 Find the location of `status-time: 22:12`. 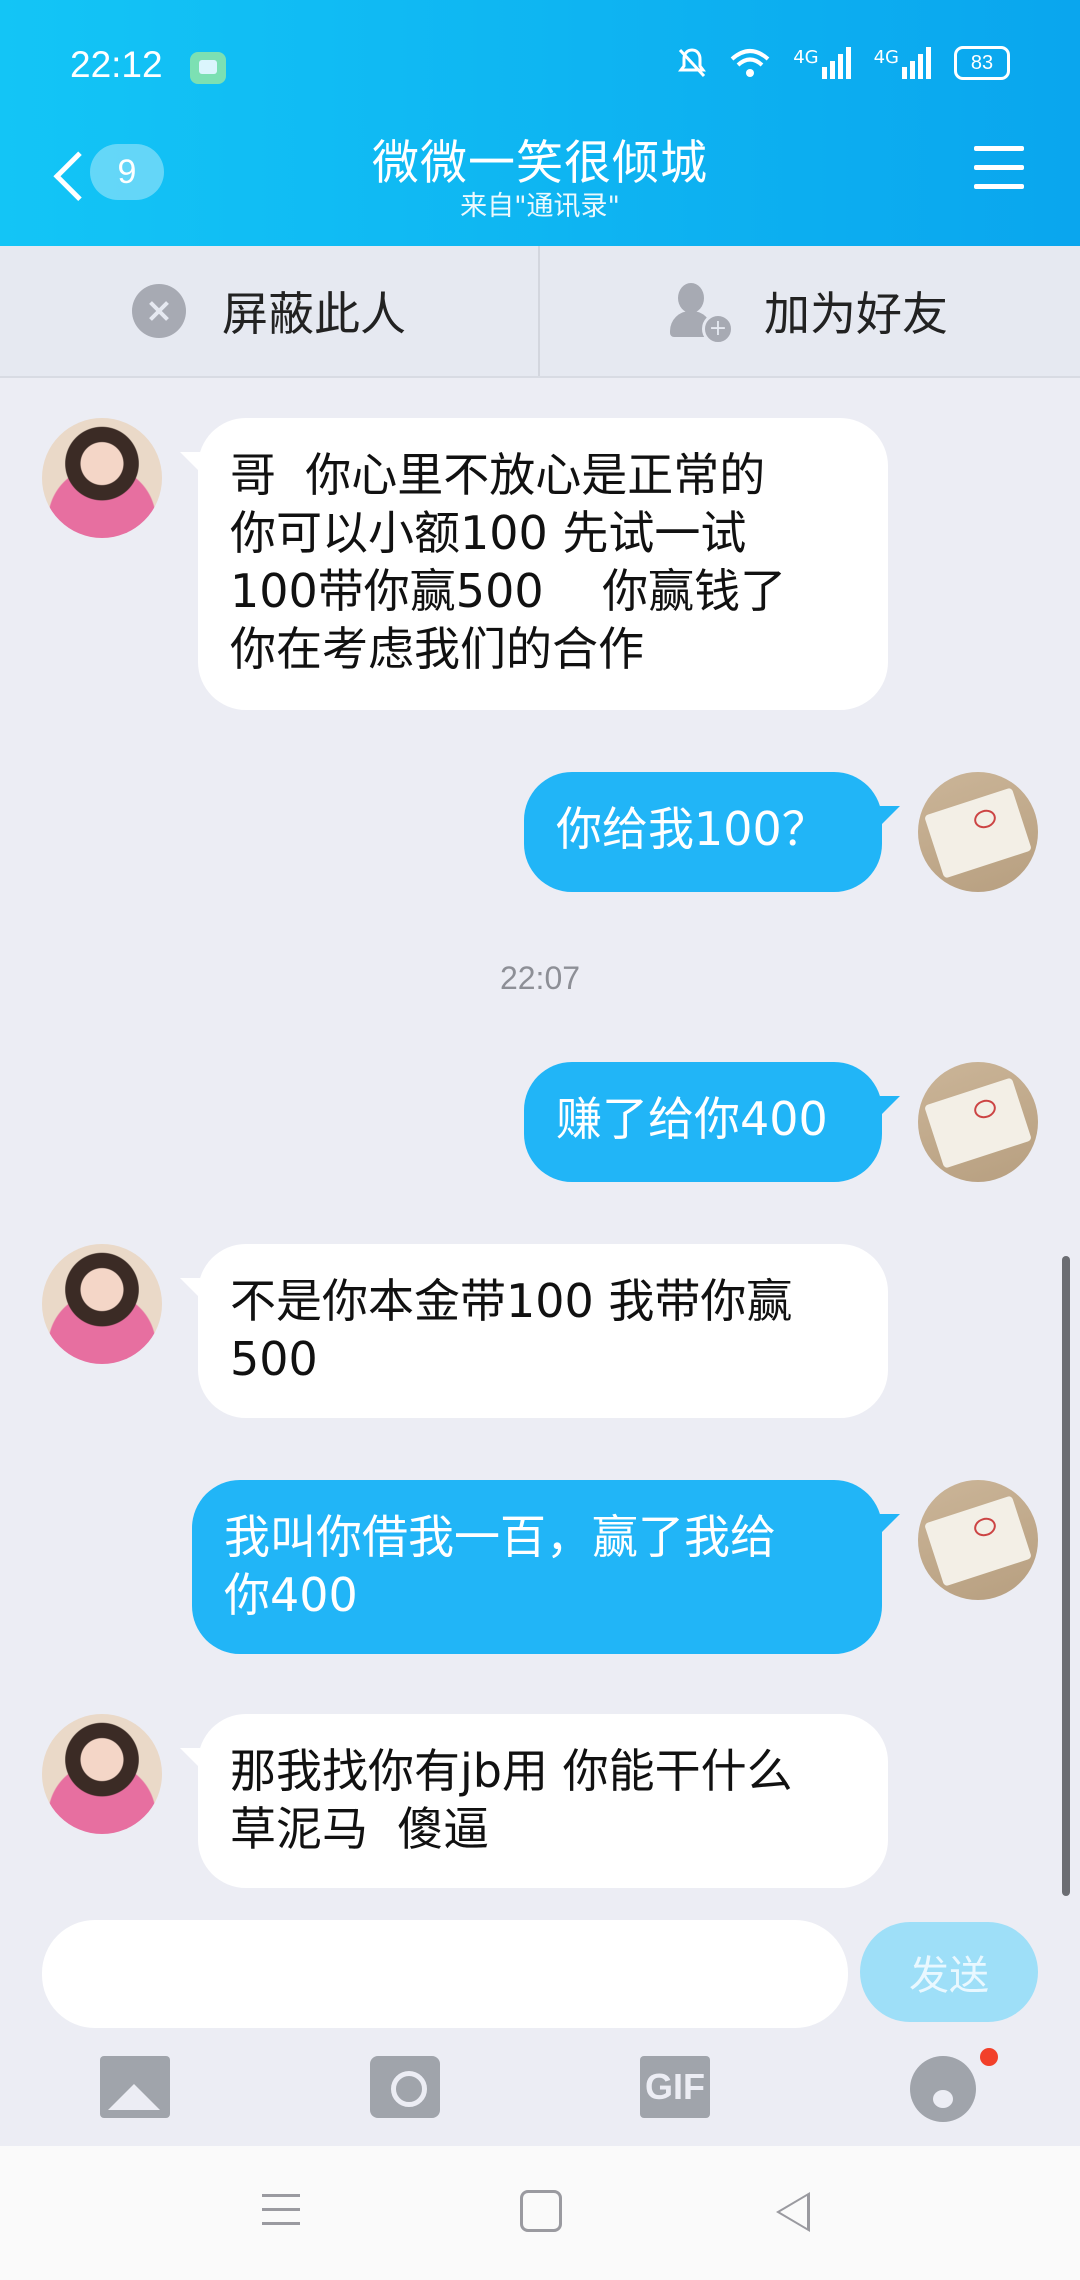

status-time: 22:12 is located at coordinates (116, 64).